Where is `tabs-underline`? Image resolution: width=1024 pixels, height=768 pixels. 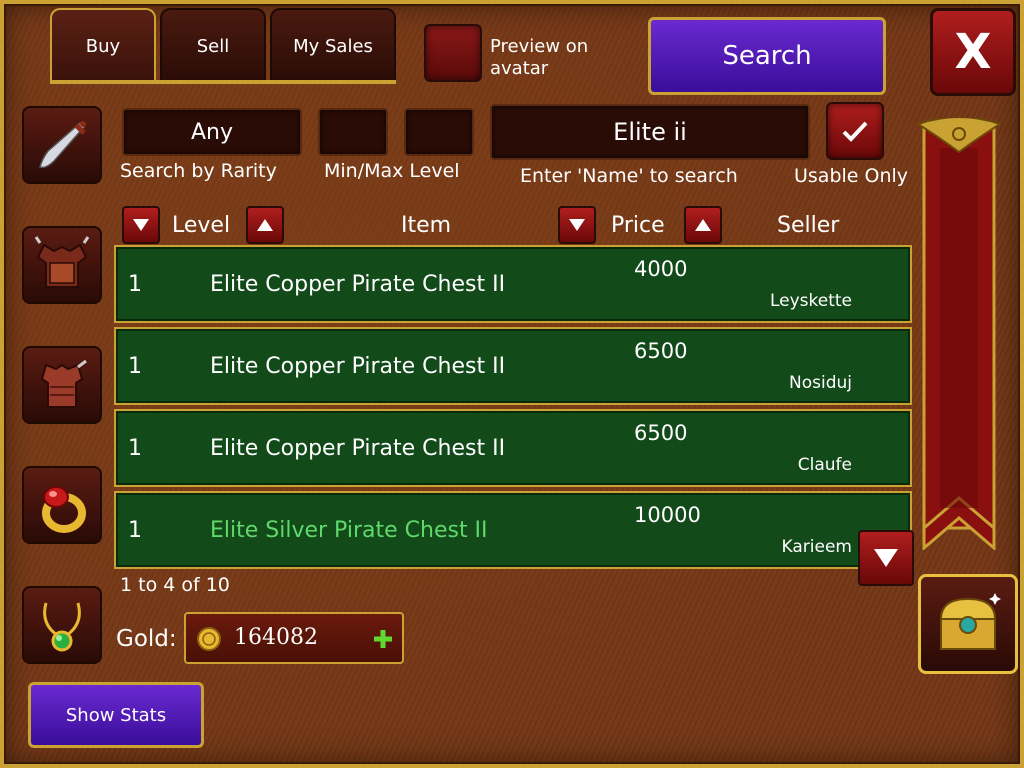
tabs-underline is located at coordinates (223, 82).